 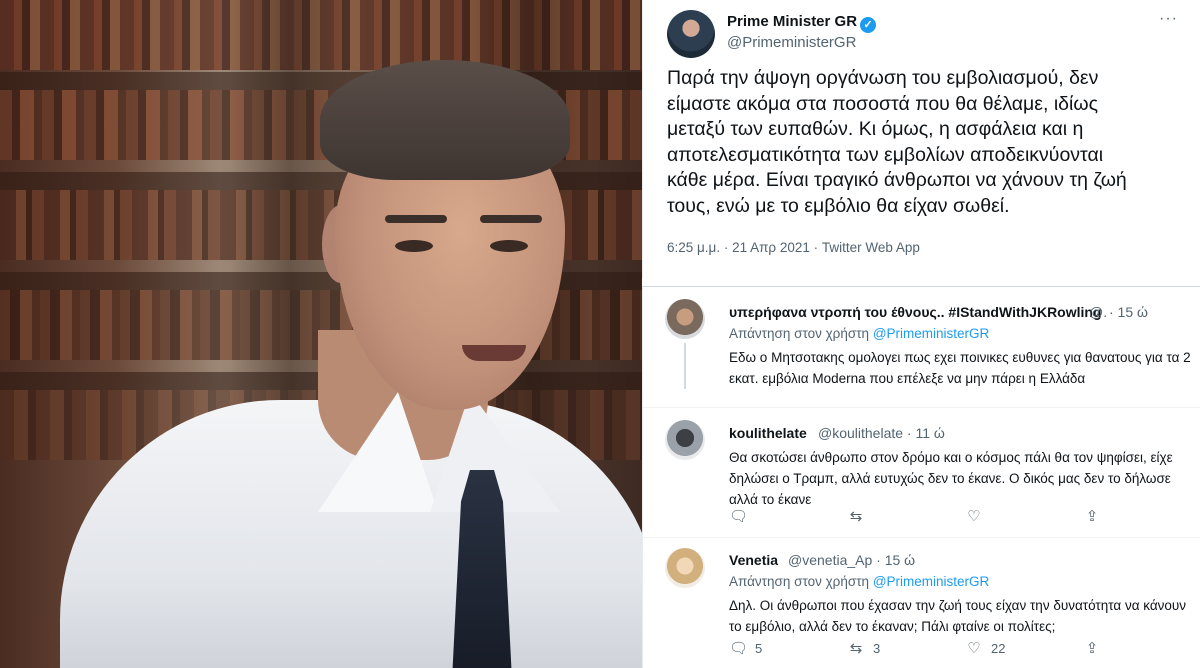 What do you see at coordinates (445, 120) in the screenshot?
I see `hair` at bounding box center [445, 120].